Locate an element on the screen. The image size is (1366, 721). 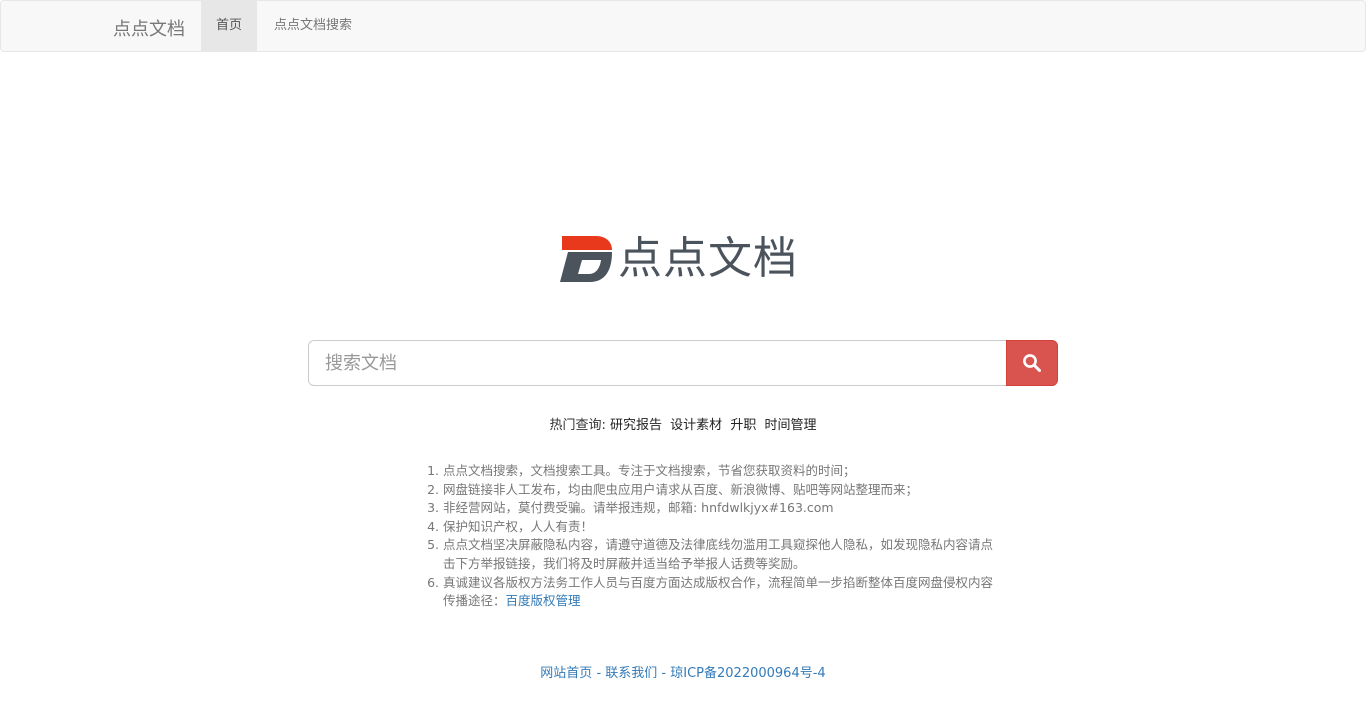
top-navbar: 点点文档 首页 点点文档搜索 is located at coordinates (683, 26).